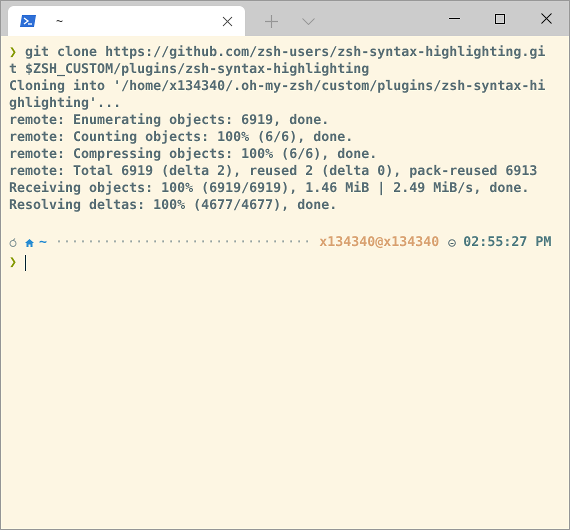 This screenshot has height=530, width=570. Describe the element at coordinates (126, 21) in the screenshot. I see `tab: ~` at that location.